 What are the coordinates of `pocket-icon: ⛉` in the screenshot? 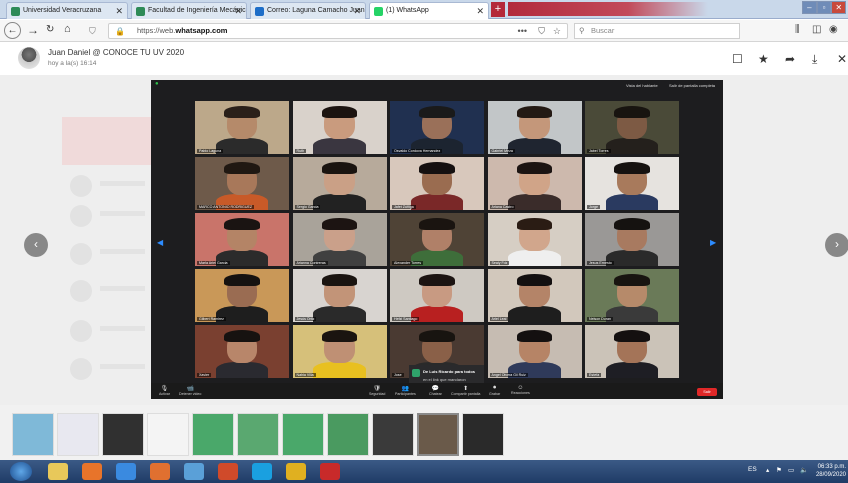 It's located at (541, 31).